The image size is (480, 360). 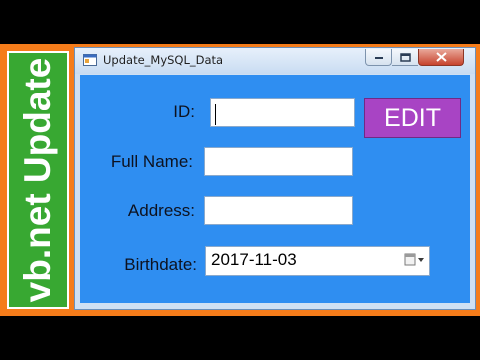 I want to click on birthdate-picker: 2017-11-03, so click(x=317, y=261).